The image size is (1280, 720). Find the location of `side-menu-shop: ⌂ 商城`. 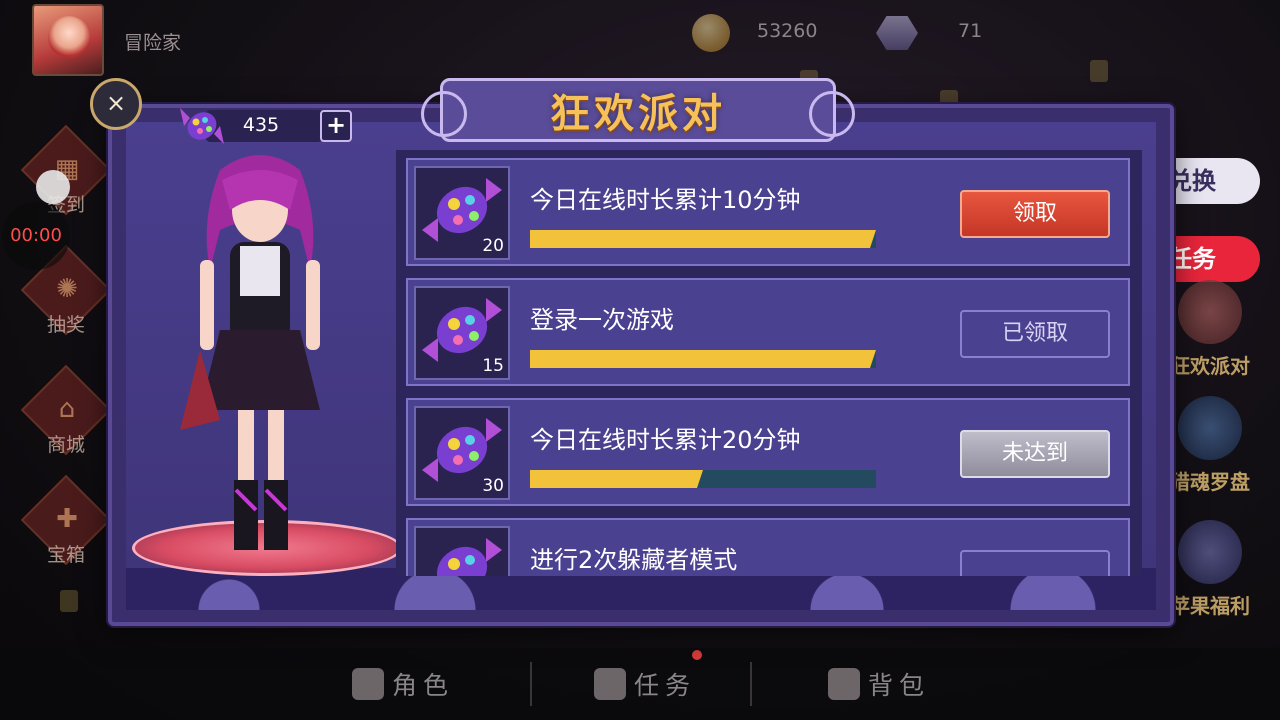

side-menu-shop: ⌂ 商城 is located at coordinates (66, 415).